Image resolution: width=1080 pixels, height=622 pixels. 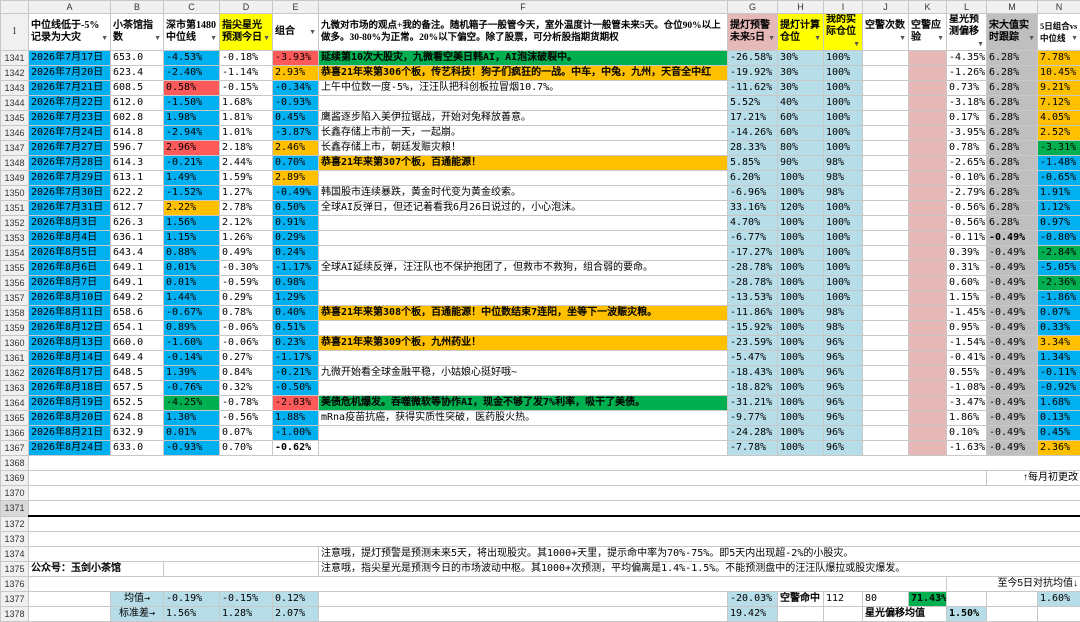 I want to click on cell-n: 1.12%, so click(x=1059, y=208).